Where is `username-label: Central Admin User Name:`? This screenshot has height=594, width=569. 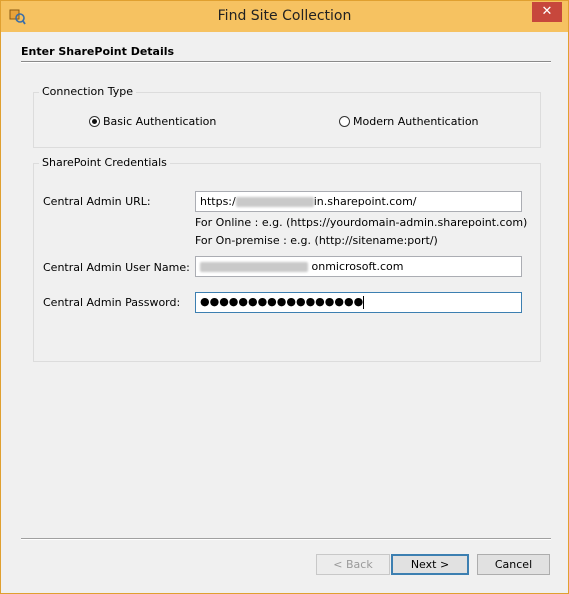 username-label: Central Admin User Name: is located at coordinates (116, 267).